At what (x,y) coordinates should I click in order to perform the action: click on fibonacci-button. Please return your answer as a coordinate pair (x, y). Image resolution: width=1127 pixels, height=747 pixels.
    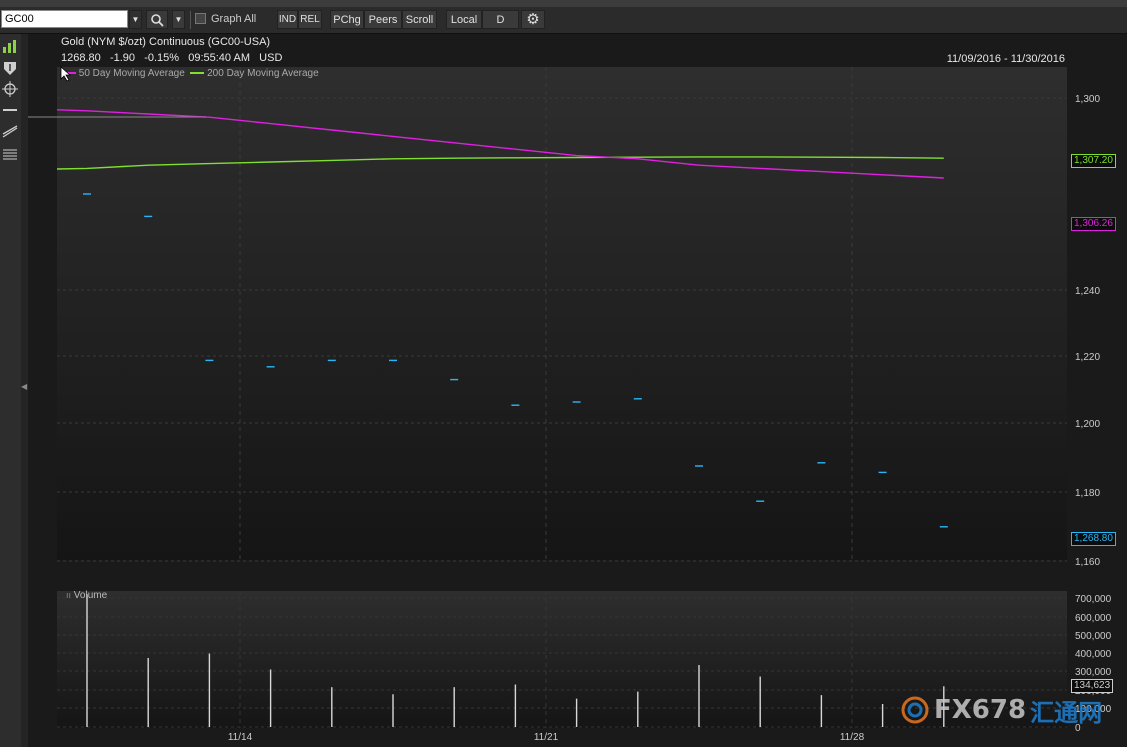
    Looking at the image, I should click on (10, 155).